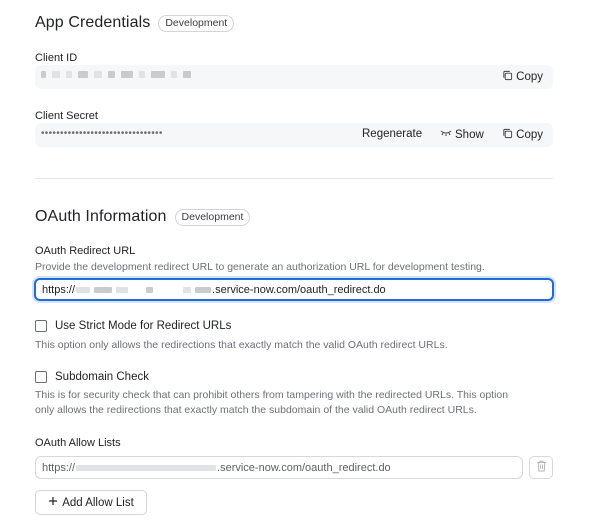 This screenshot has height=528, width=600. I want to click on subdomain-check-label: Subdomain Check, so click(102, 377).